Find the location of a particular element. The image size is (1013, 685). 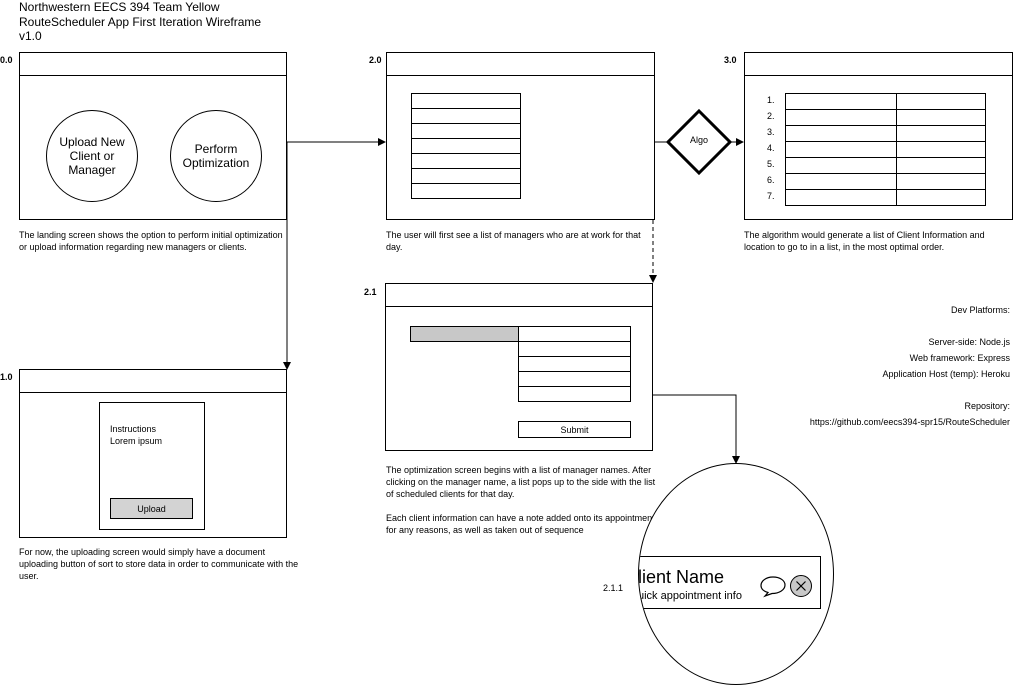

title-version: v1.0 is located at coordinates (30, 36).